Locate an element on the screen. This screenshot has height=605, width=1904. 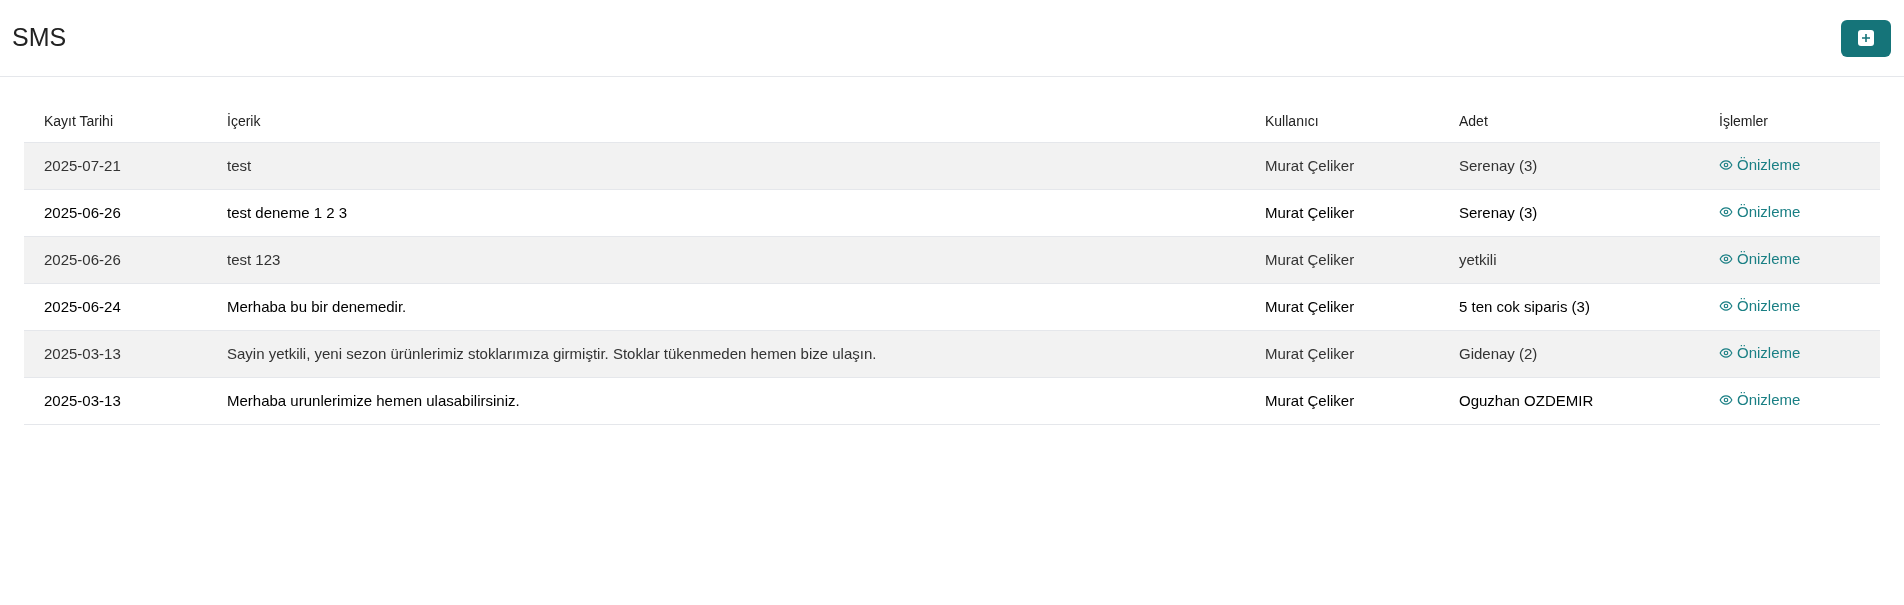
table-cell: Gidenay (2) is located at coordinates (1498, 353).